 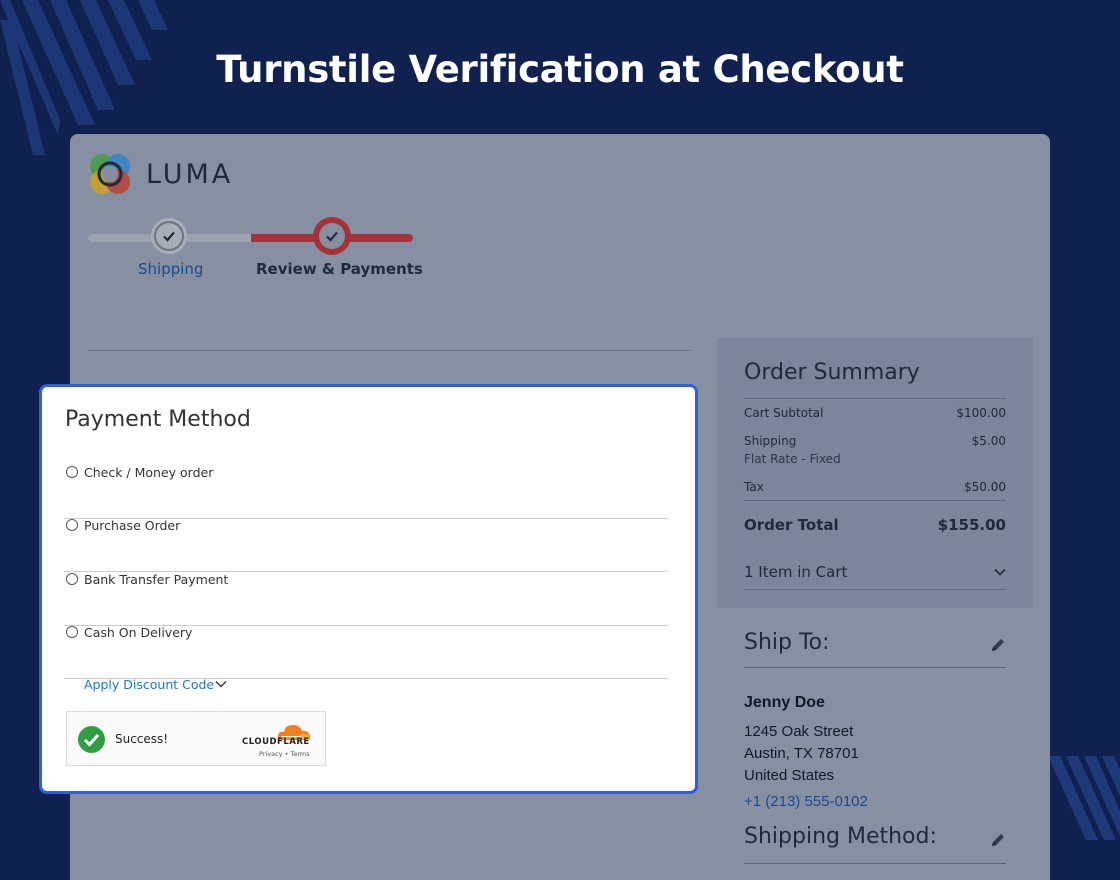 What do you see at coordinates (791, 525) in the screenshot?
I see `order-total-label: Order Total` at bounding box center [791, 525].